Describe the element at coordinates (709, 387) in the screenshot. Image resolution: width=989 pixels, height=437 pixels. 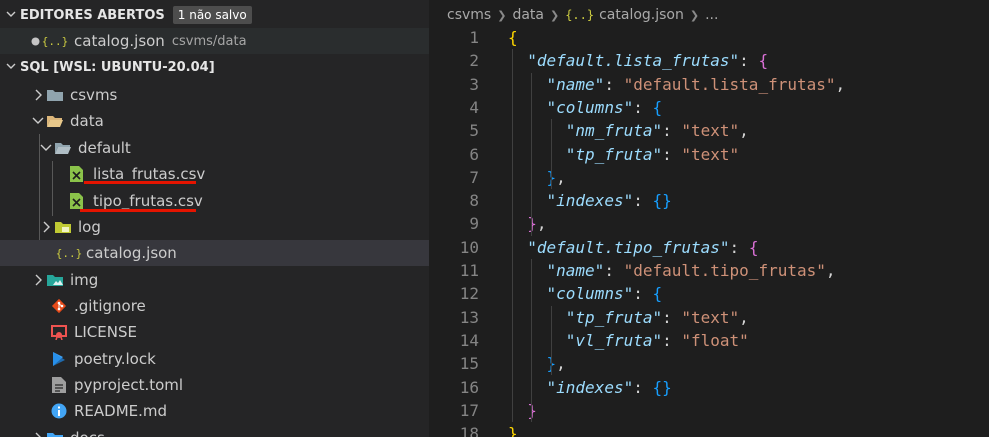
I see `code-line: 16 "indexes": {}` at that location.